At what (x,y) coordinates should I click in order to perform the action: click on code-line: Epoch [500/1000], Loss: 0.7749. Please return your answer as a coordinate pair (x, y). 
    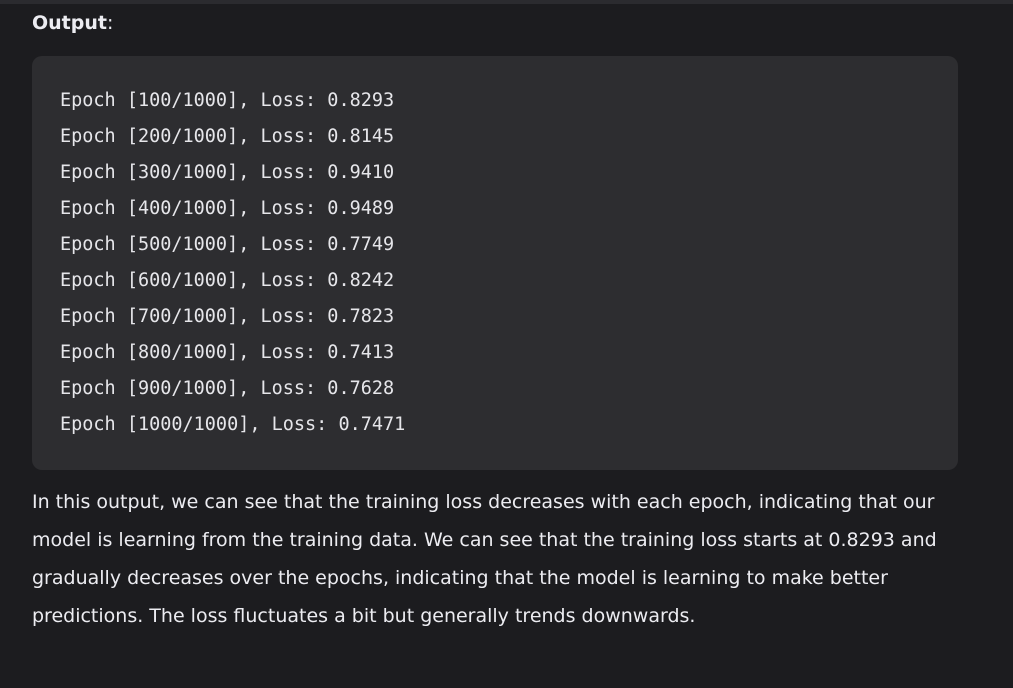
    Looking at the image, I should click on (227, 244).